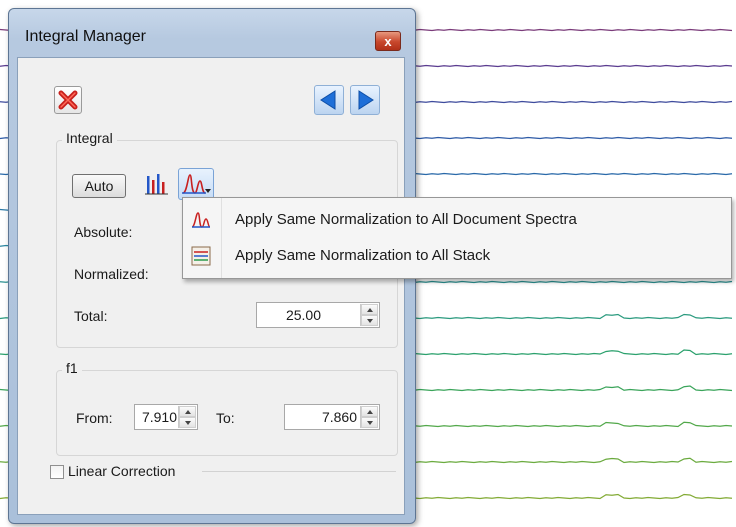  Describe the element at coordinates (99, 186) in the screenshot. I see `auto-button: Auto` at that location.